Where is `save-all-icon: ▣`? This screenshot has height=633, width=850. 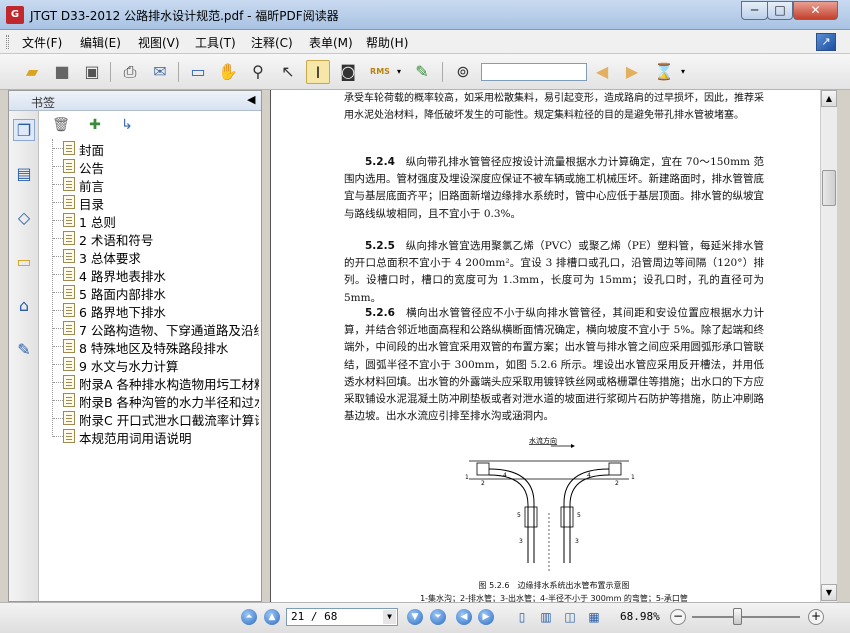
save-all-icon: ▣ is located at coordinates (92, 72).